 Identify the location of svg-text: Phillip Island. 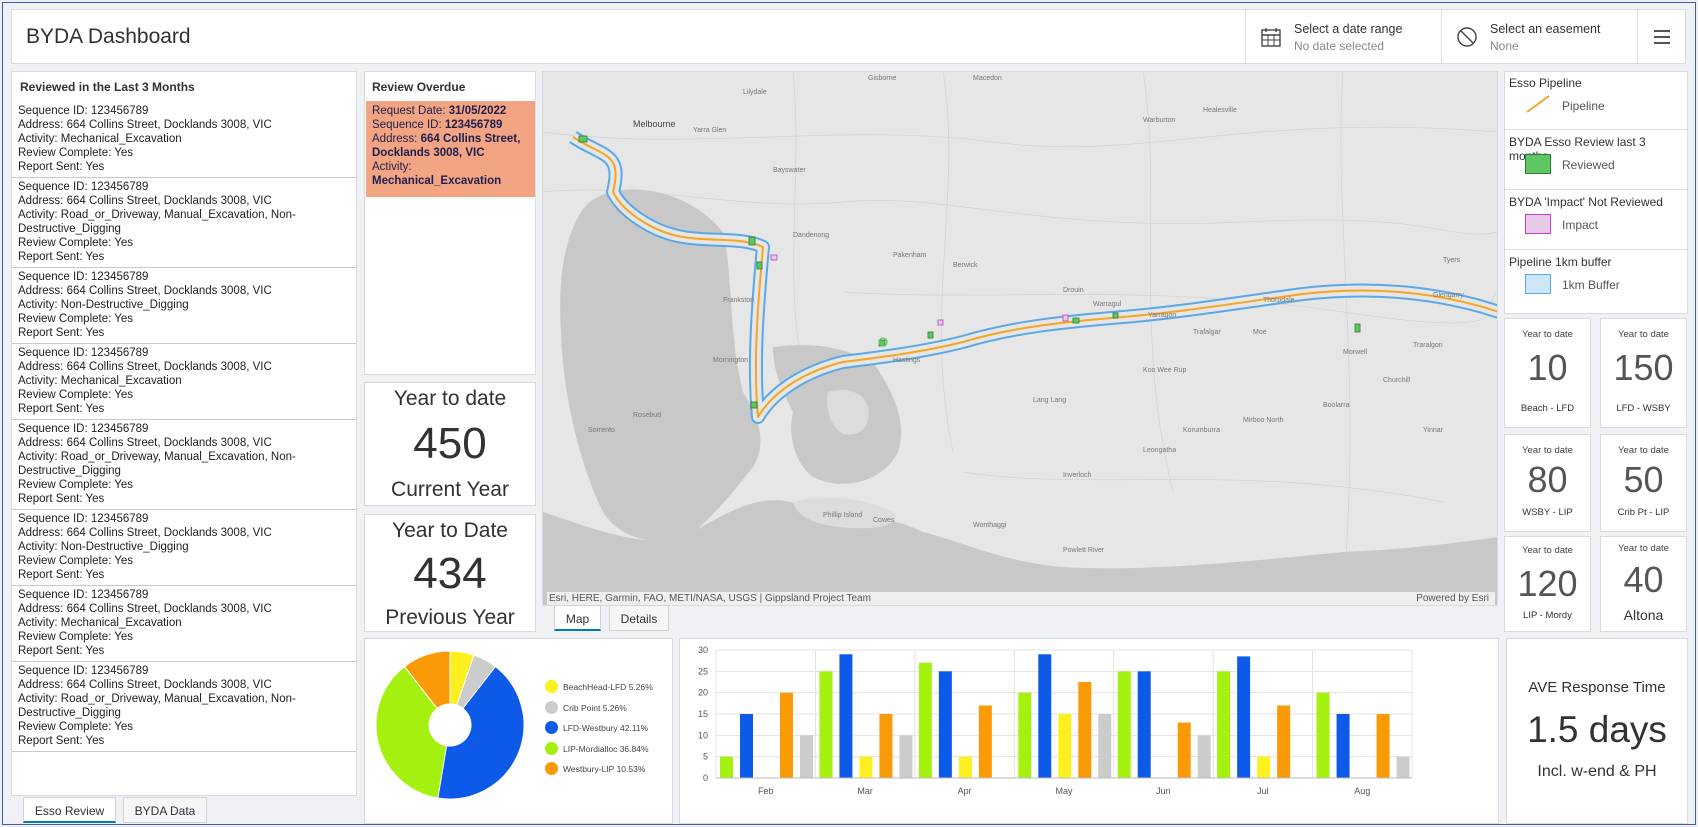
(842, 515).